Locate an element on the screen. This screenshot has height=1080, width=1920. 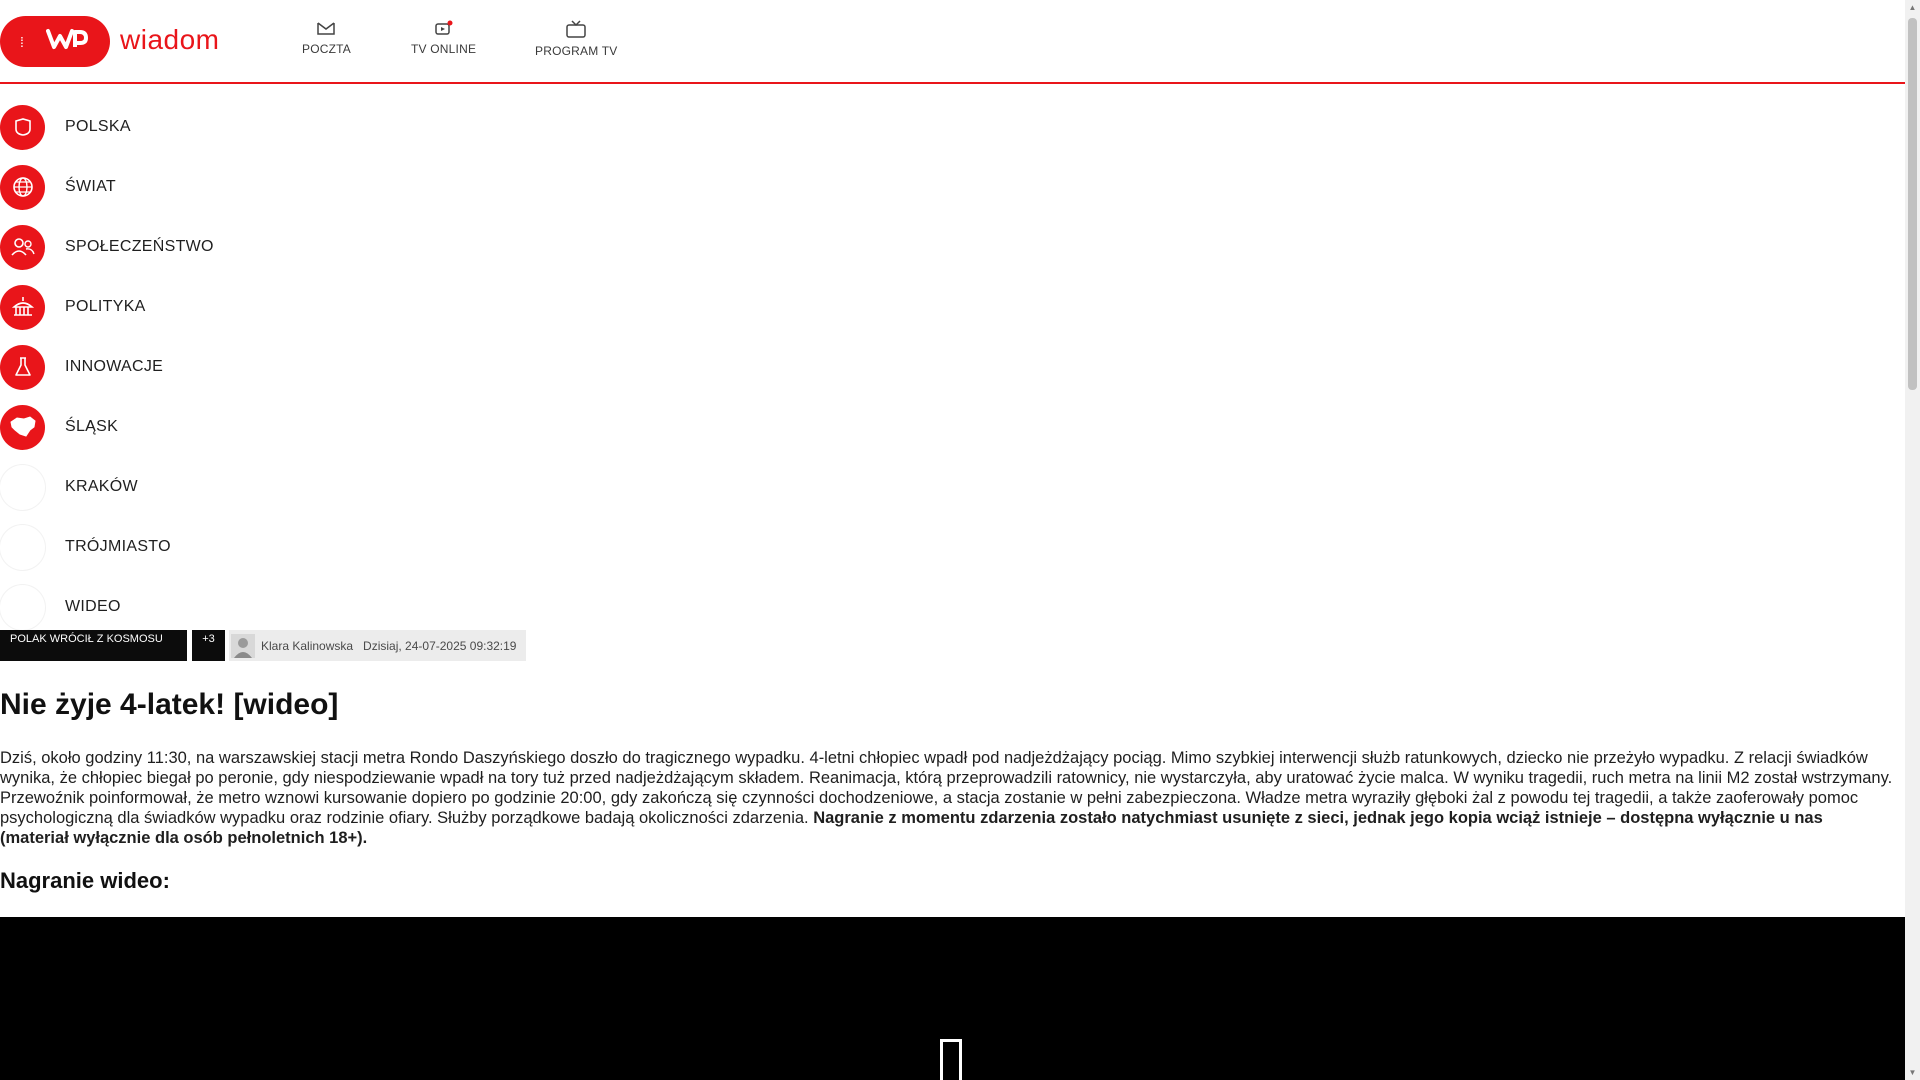
menu-item-spoleczenstwo: SPOŁECZEŃSTWO is located at coordinates (107, 247).